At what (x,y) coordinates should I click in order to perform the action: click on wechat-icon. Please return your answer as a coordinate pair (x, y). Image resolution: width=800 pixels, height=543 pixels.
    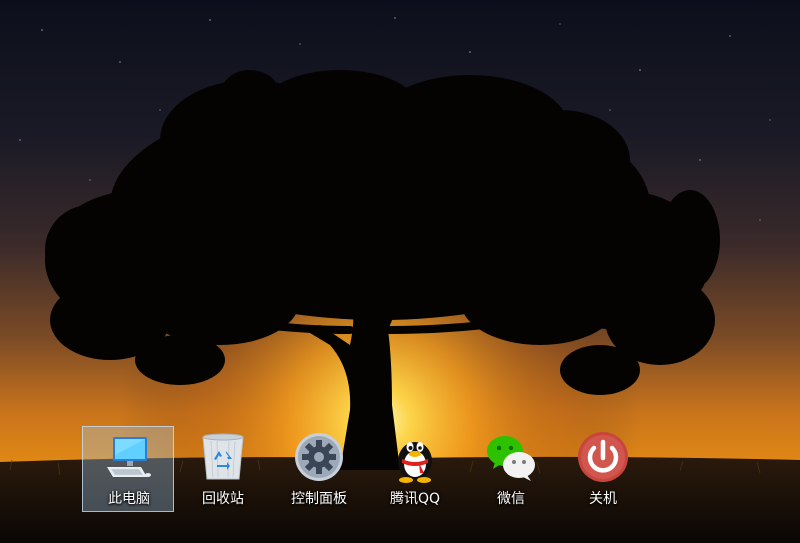
    Looking at the image, I should click on (511, 457).